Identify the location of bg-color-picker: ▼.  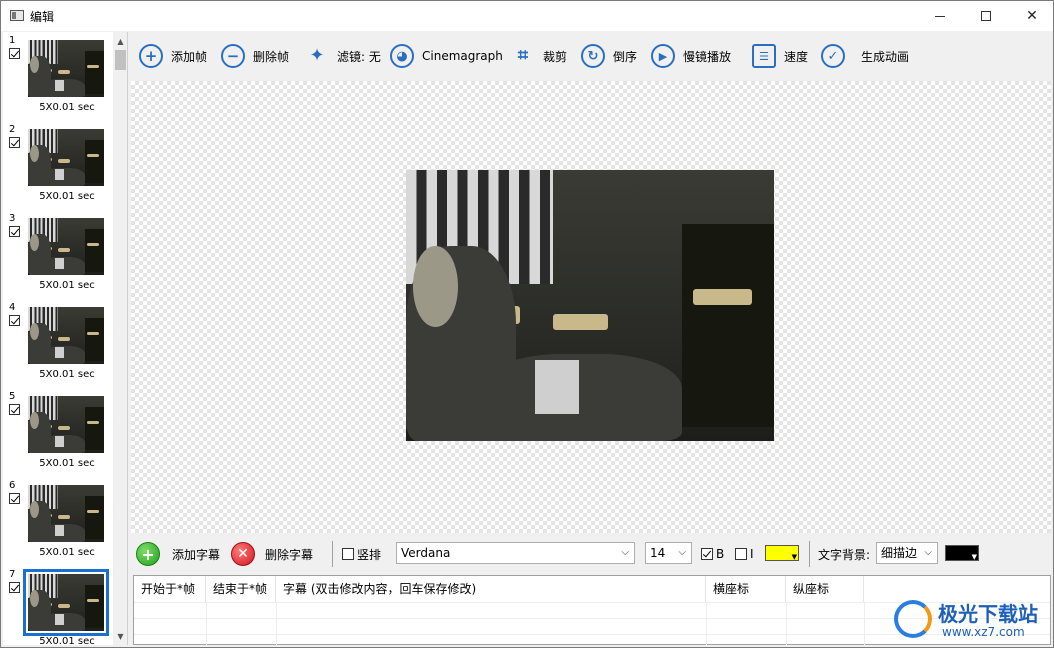
(962, 553).